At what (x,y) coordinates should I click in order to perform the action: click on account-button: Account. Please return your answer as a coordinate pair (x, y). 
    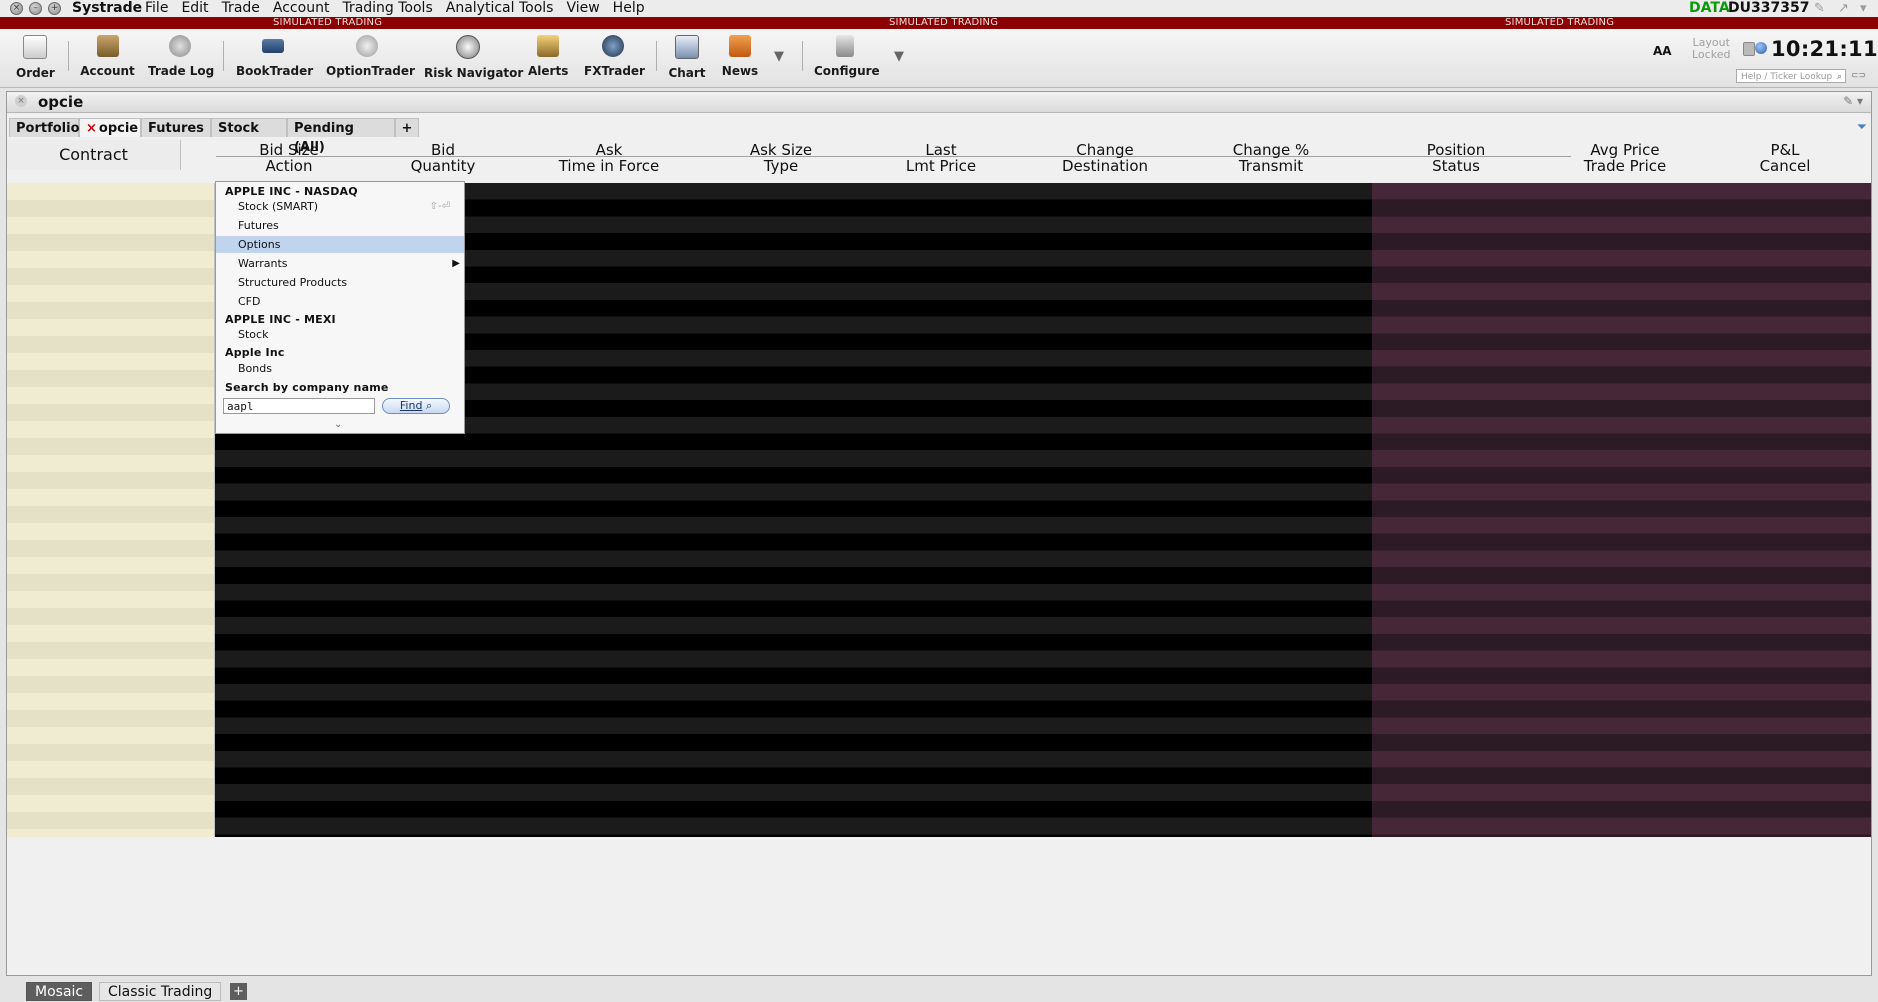
    Looking at the image, I should click on (107, 60).